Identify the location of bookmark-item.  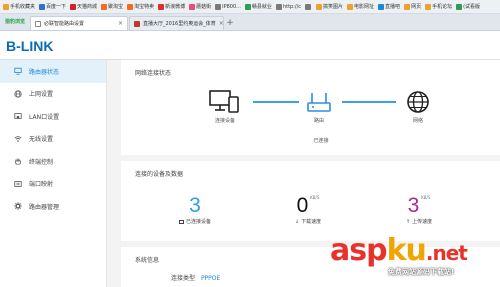
(308, 6).